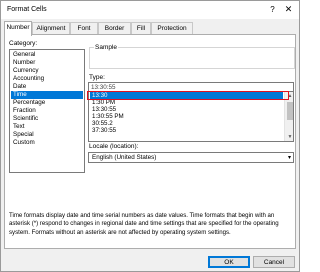 Image resolution: width=320 pixels, height=272 pixels. What do you see at coordinates (47, 87) in the screenshot?
I see `category-item-date: Date` at bounding box center [47, 87].